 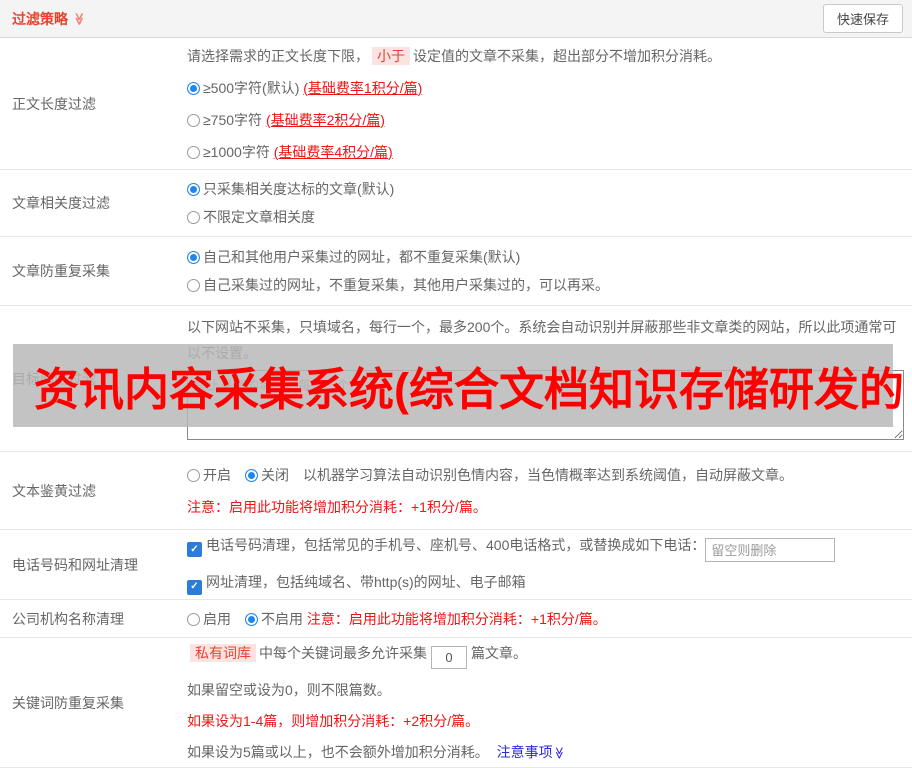 What do you see at coordinates (289, 690) in the screenshot?
I see `keyword-note-zero: 如果留空或设为0，则不限篇数。` at bounding box center [289, 690].